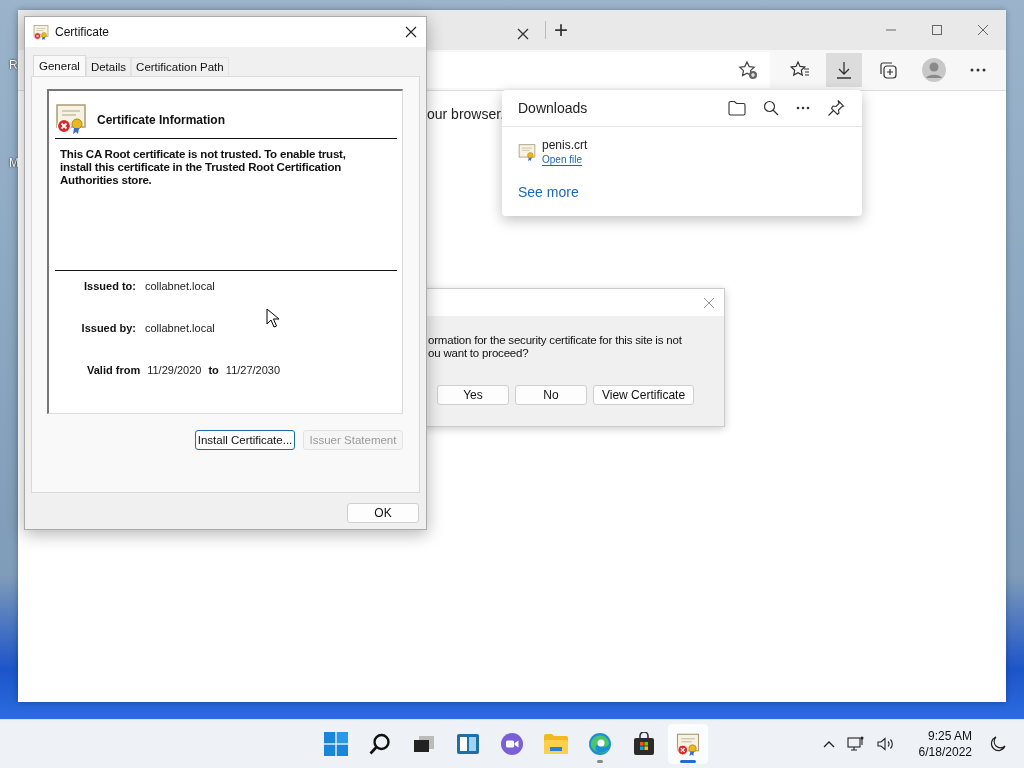  Describe the element at coordinates (855, 744) in the screenshot. I see `network-icon` at that location.